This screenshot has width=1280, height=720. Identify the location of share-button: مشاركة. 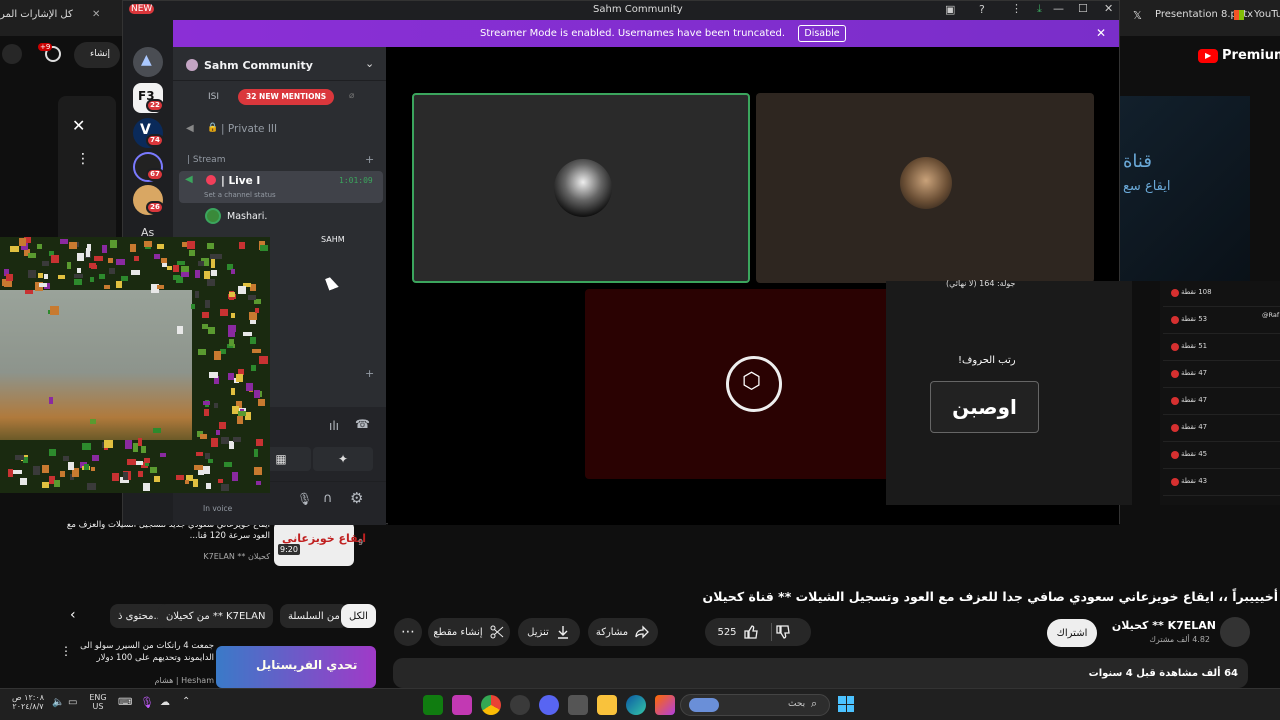
(623, 632).